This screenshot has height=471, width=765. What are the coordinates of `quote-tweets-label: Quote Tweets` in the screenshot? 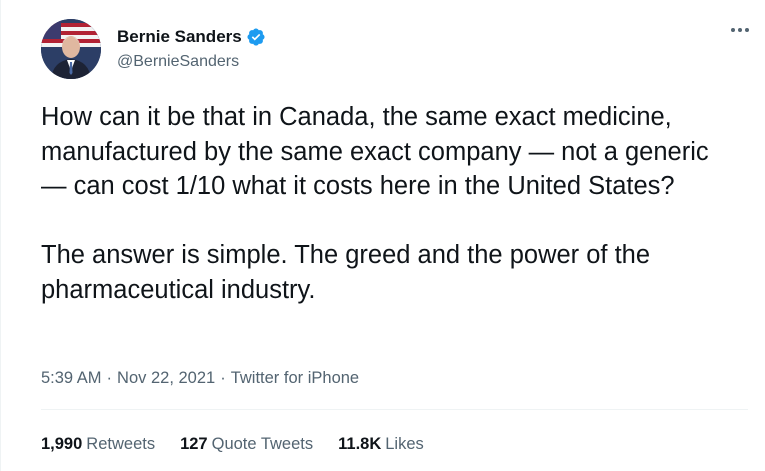 It's located at (262, 444).